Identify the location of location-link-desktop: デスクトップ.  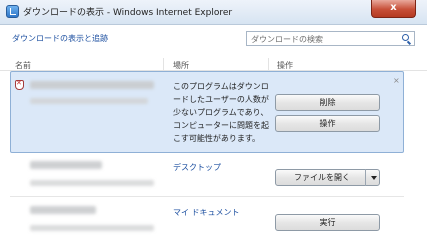
(197, 167).